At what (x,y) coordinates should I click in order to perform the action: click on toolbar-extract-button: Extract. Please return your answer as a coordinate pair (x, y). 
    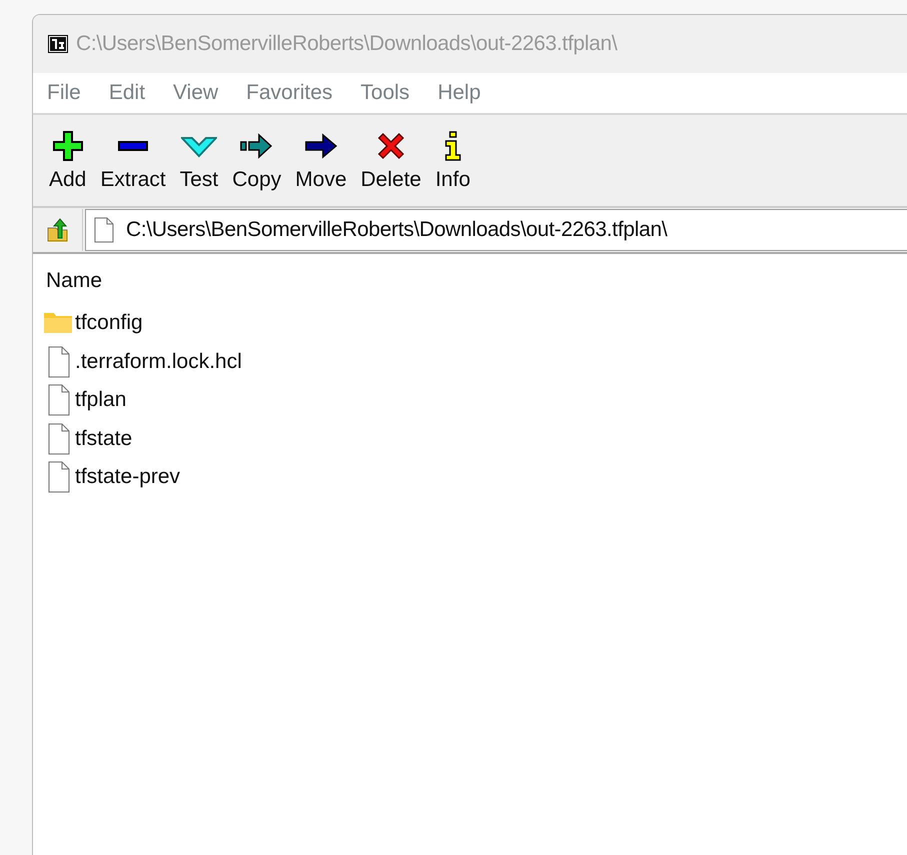
    Looking at the image, I should click on (133, 161).